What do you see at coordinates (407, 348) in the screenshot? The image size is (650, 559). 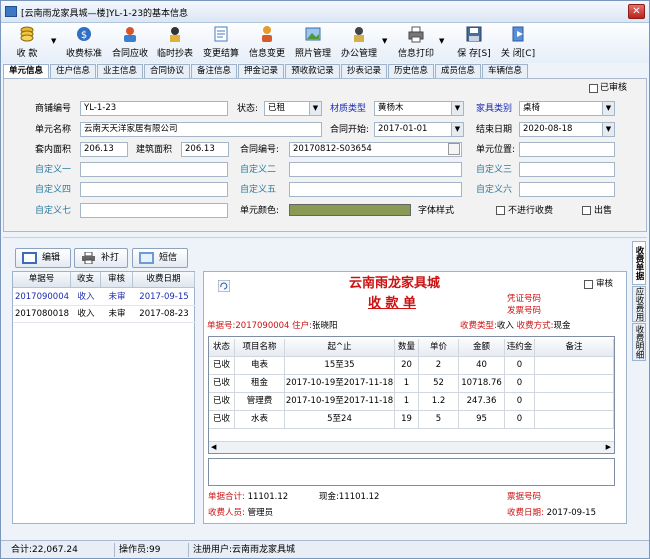 I see `column-header: 数量` at bounding box center [407, 348].